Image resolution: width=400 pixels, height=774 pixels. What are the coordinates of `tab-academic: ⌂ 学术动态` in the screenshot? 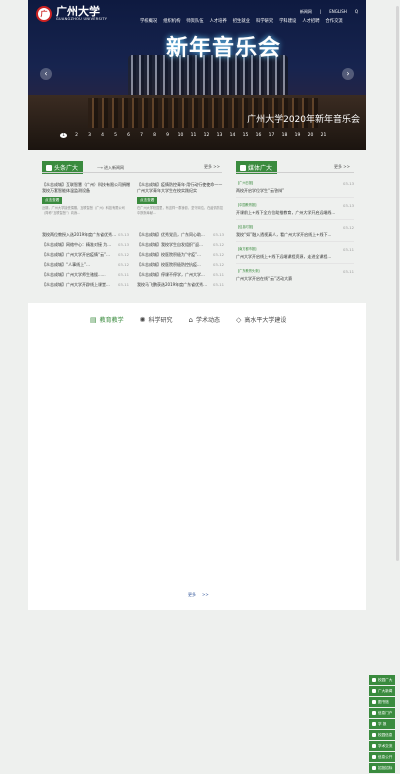 It's located at (204, 320).